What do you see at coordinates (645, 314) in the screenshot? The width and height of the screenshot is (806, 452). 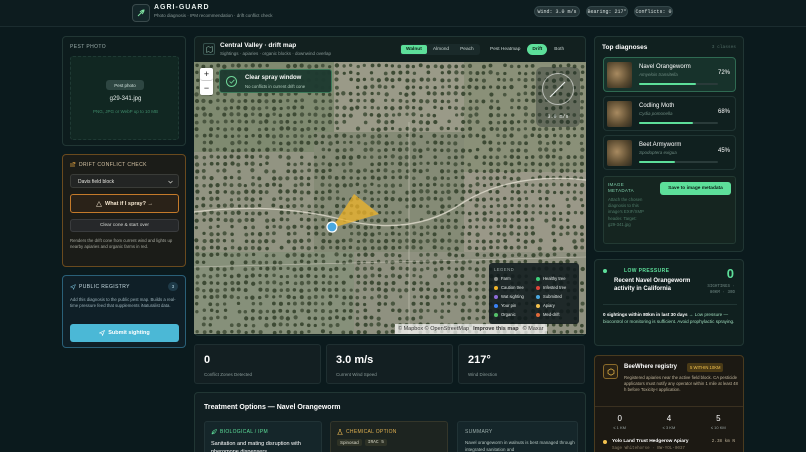 I see `pressure-note-bold: 0 sightings within 80km in last 30 days` at bounding box center [645, 314].